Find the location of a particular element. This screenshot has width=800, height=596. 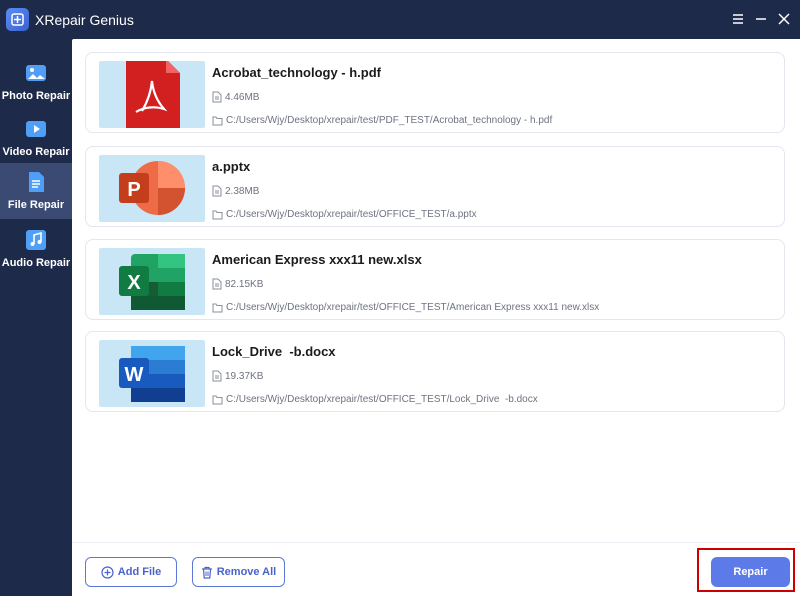

powerpoint-icon: P is located at coordinates (152, 188).